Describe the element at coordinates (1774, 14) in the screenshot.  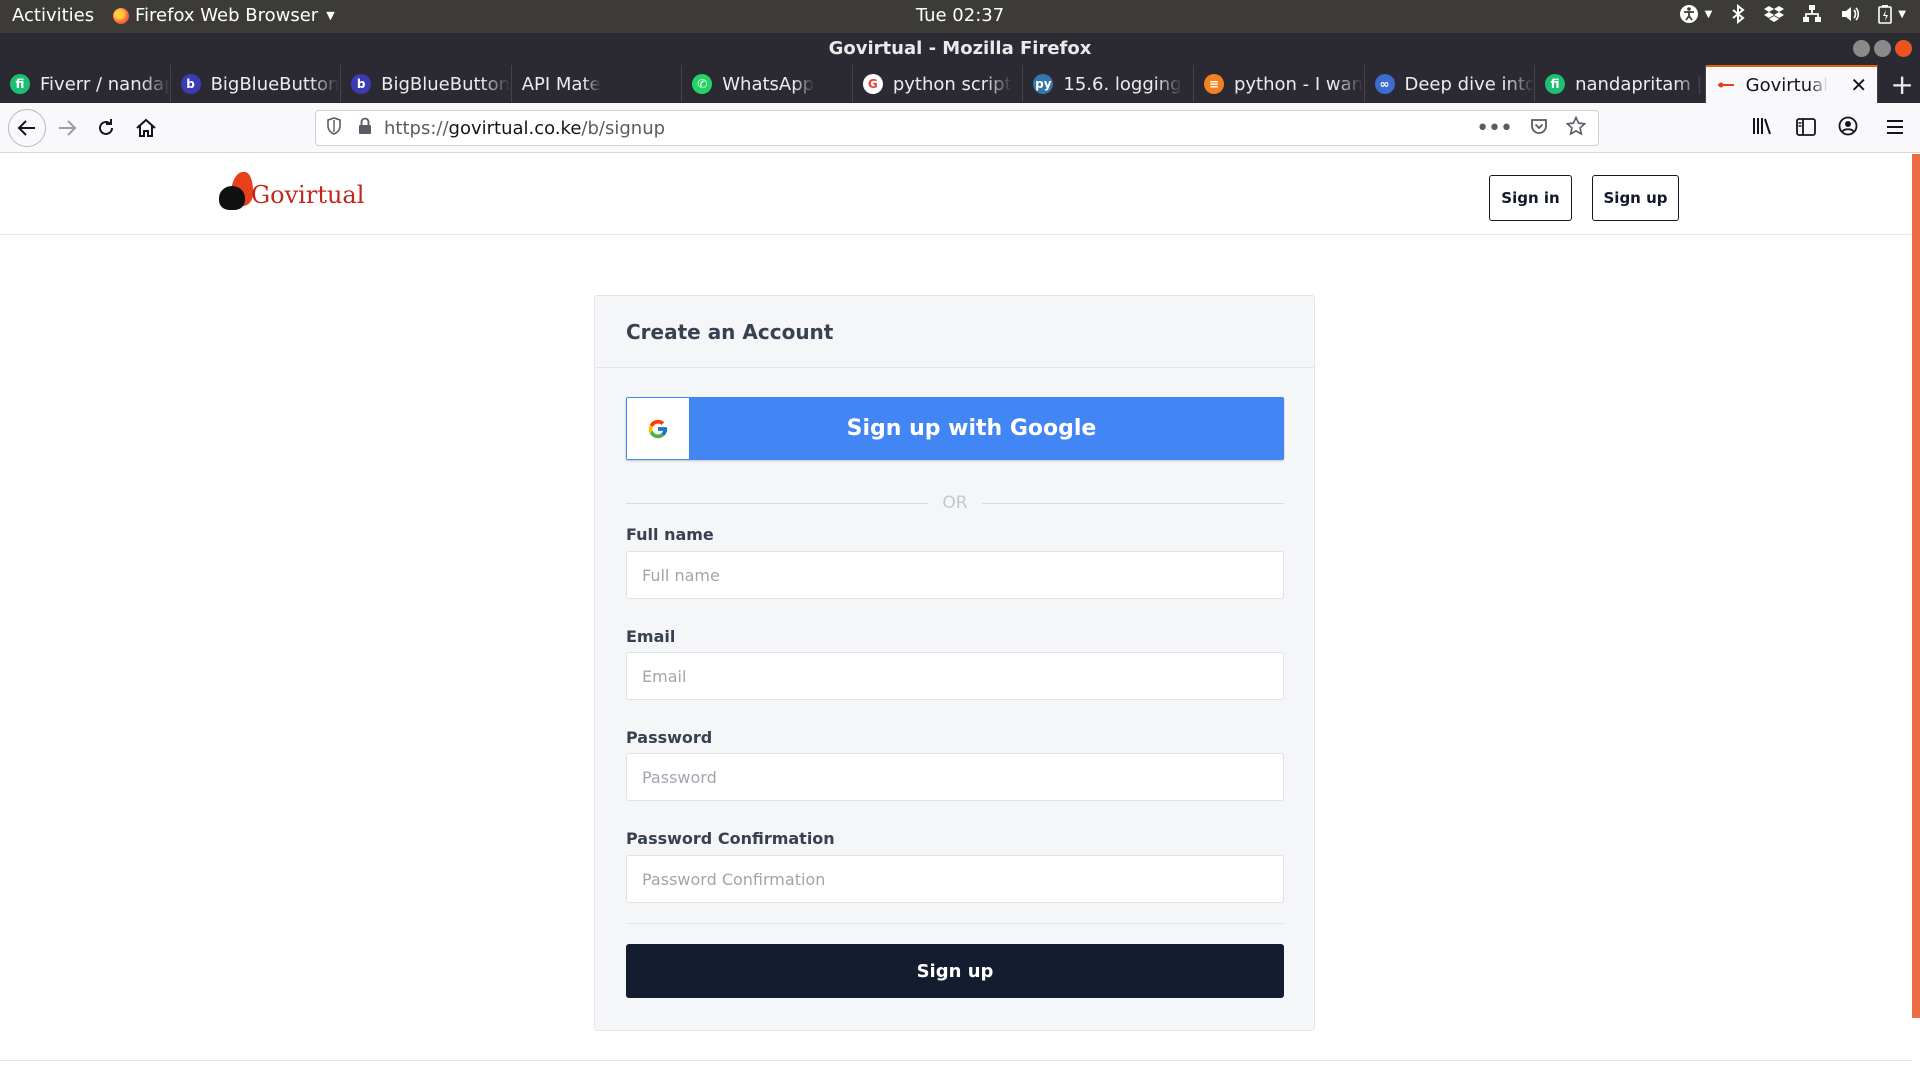
I see `dropbox-icon` at that location.